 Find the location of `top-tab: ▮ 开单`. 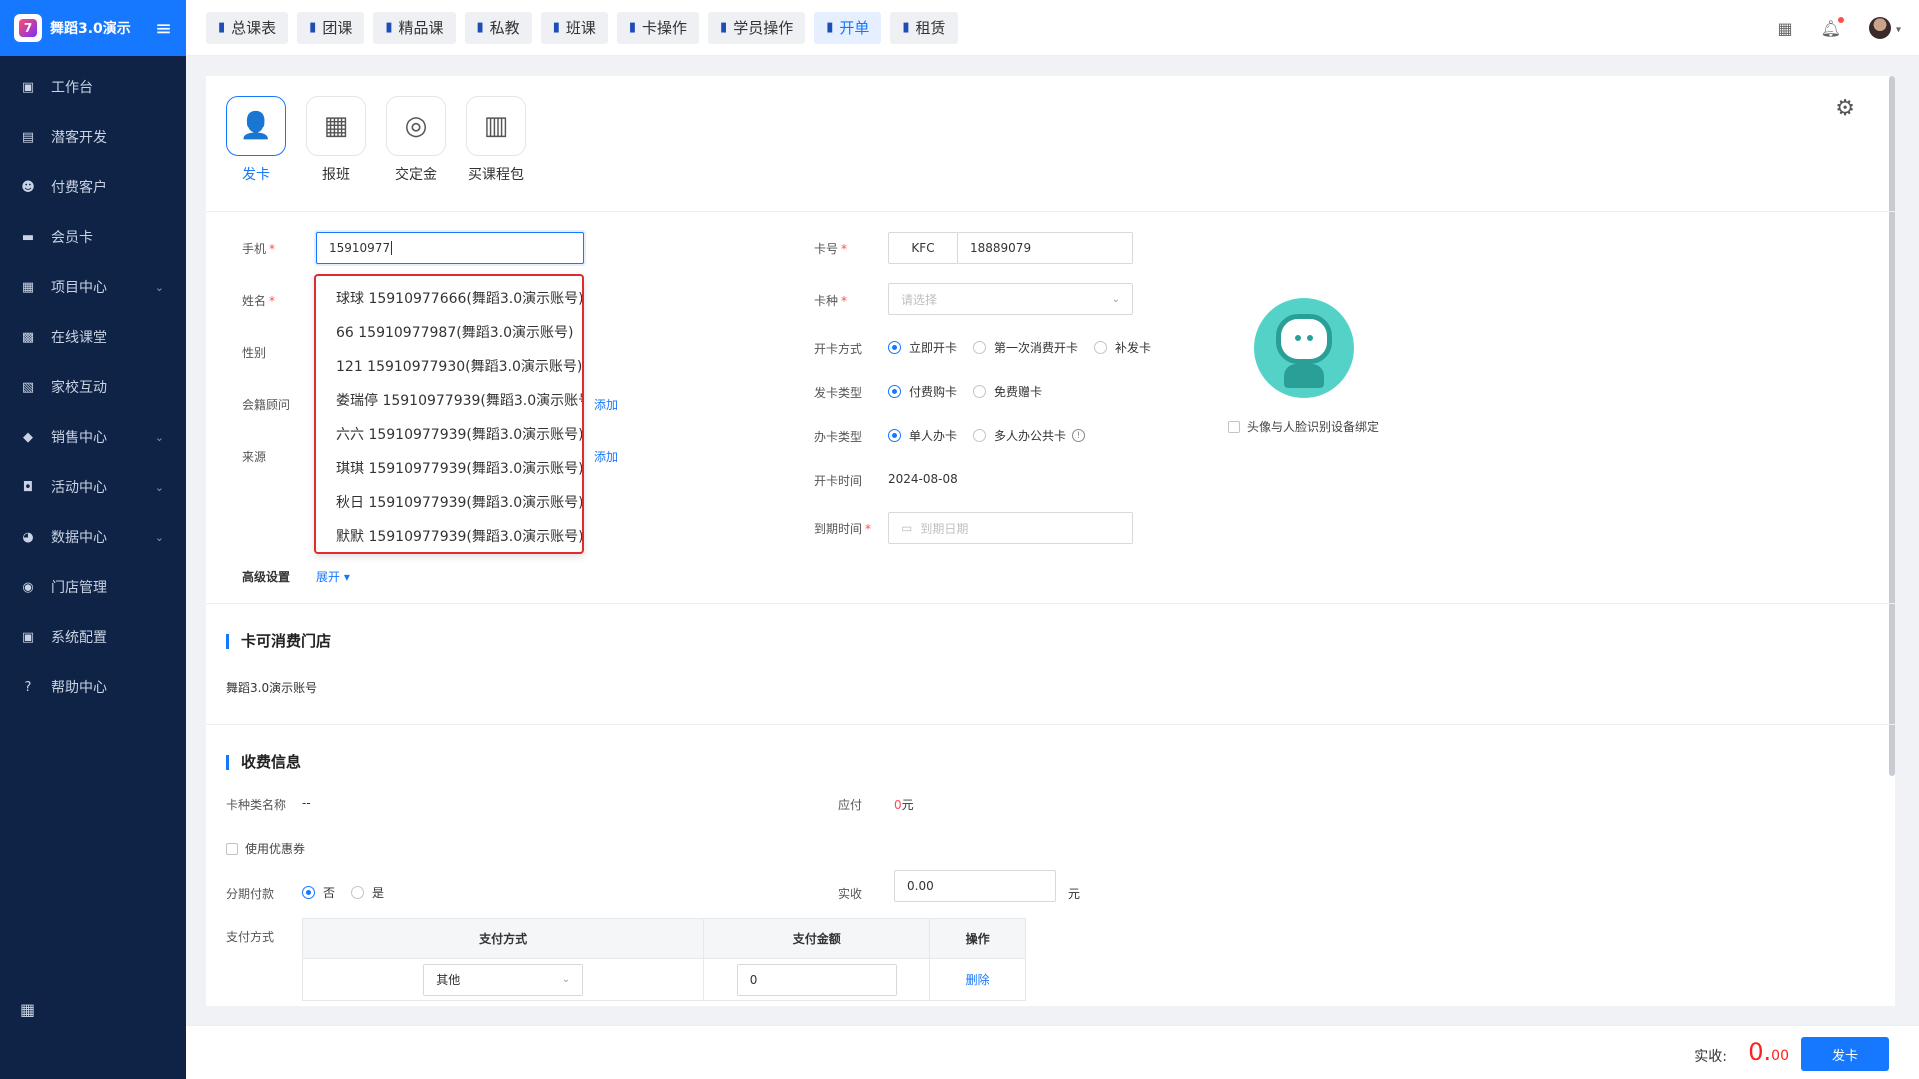

top-tab: ▮ 开单 is located at coordinates (848, 27).